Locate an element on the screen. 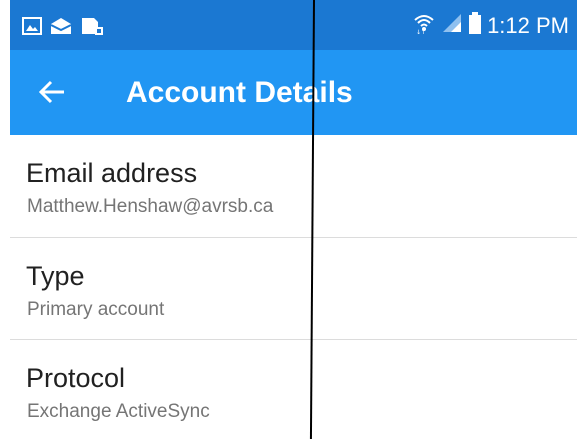 Image resolution: width=577 pixels, height=439 pixels. status-bar: ↓↑ 1:12 PM is located at coordinates (293, 25).